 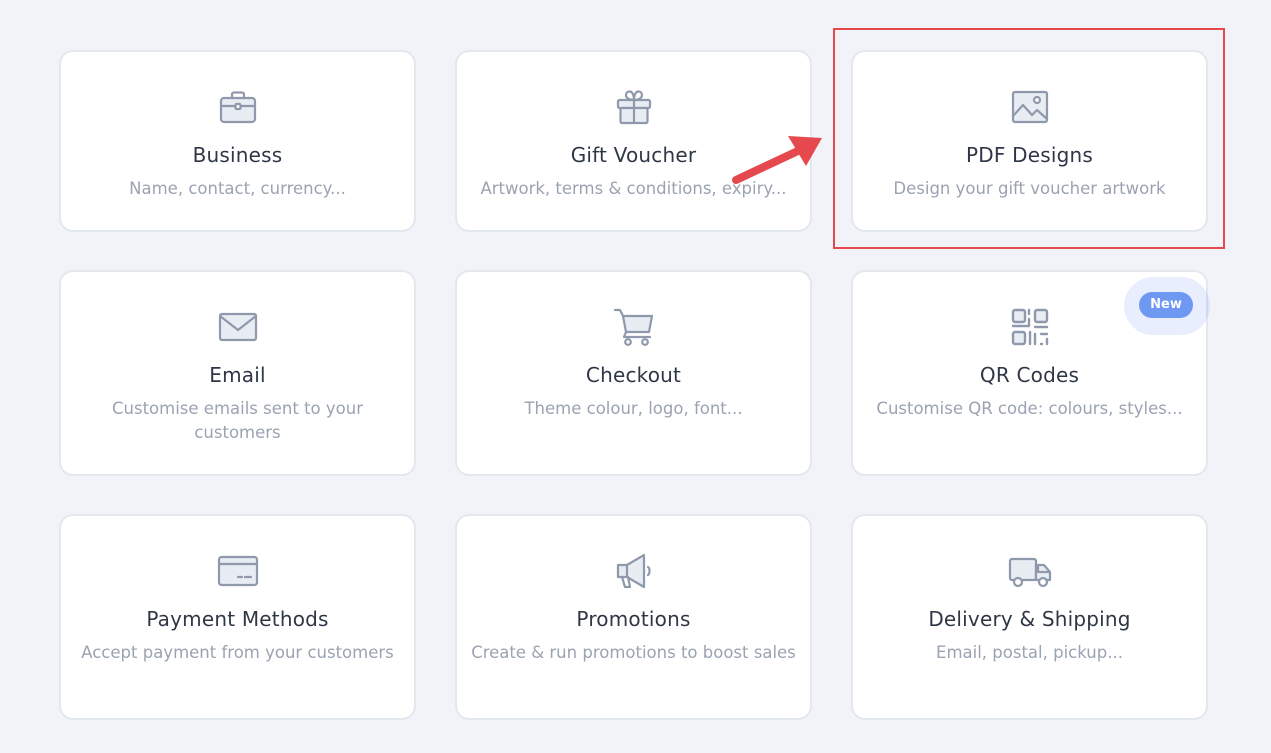 I want to click on card-title: Payment Methods, so click(x=237, y=619).